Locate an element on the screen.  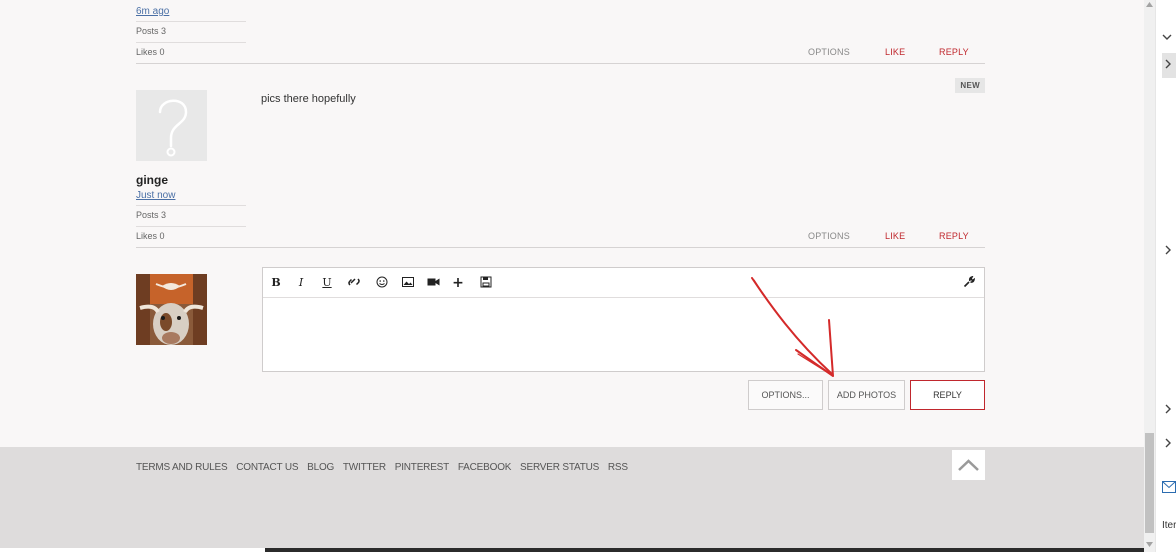
scroll-up-arrow-icon is located at coordinates (1149, 4).